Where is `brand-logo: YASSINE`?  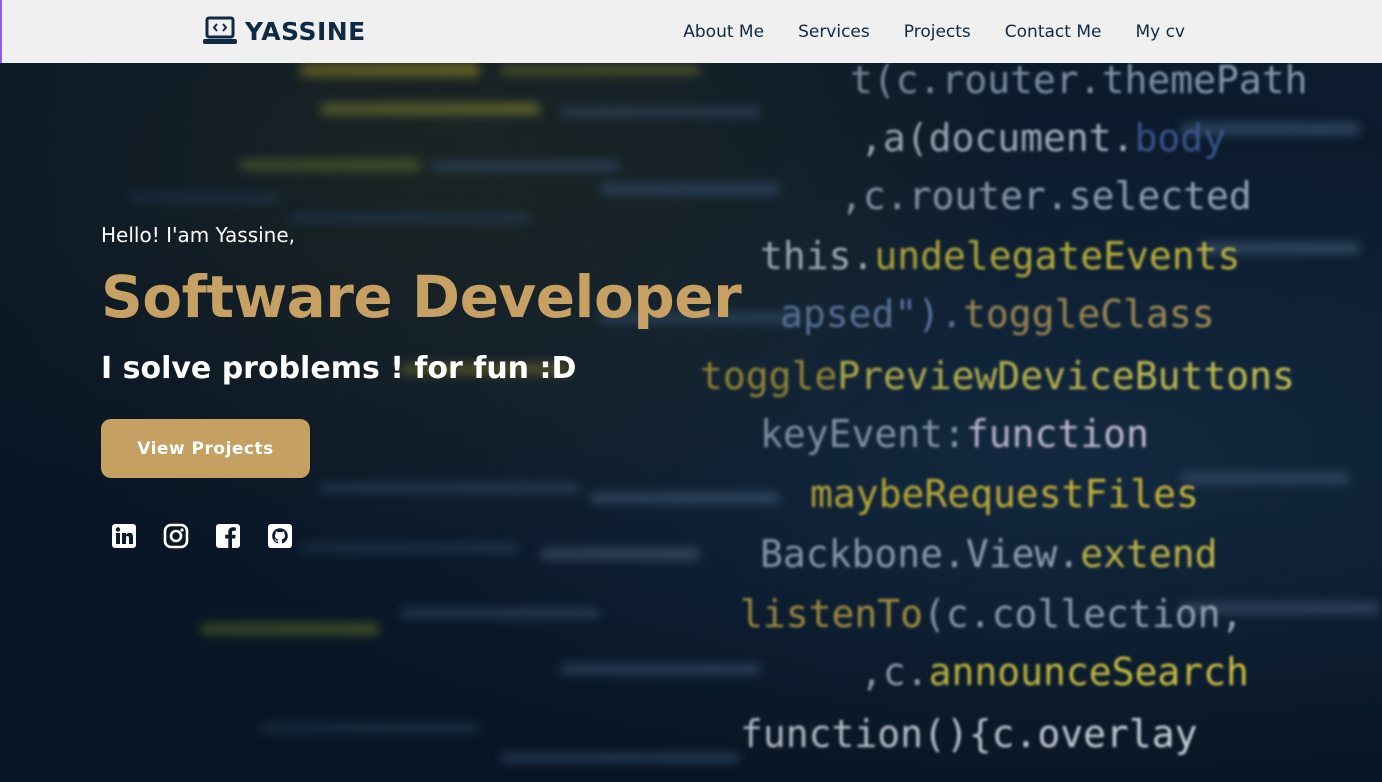 brand-logo: YASSINE is located at coordinates (284, 31).